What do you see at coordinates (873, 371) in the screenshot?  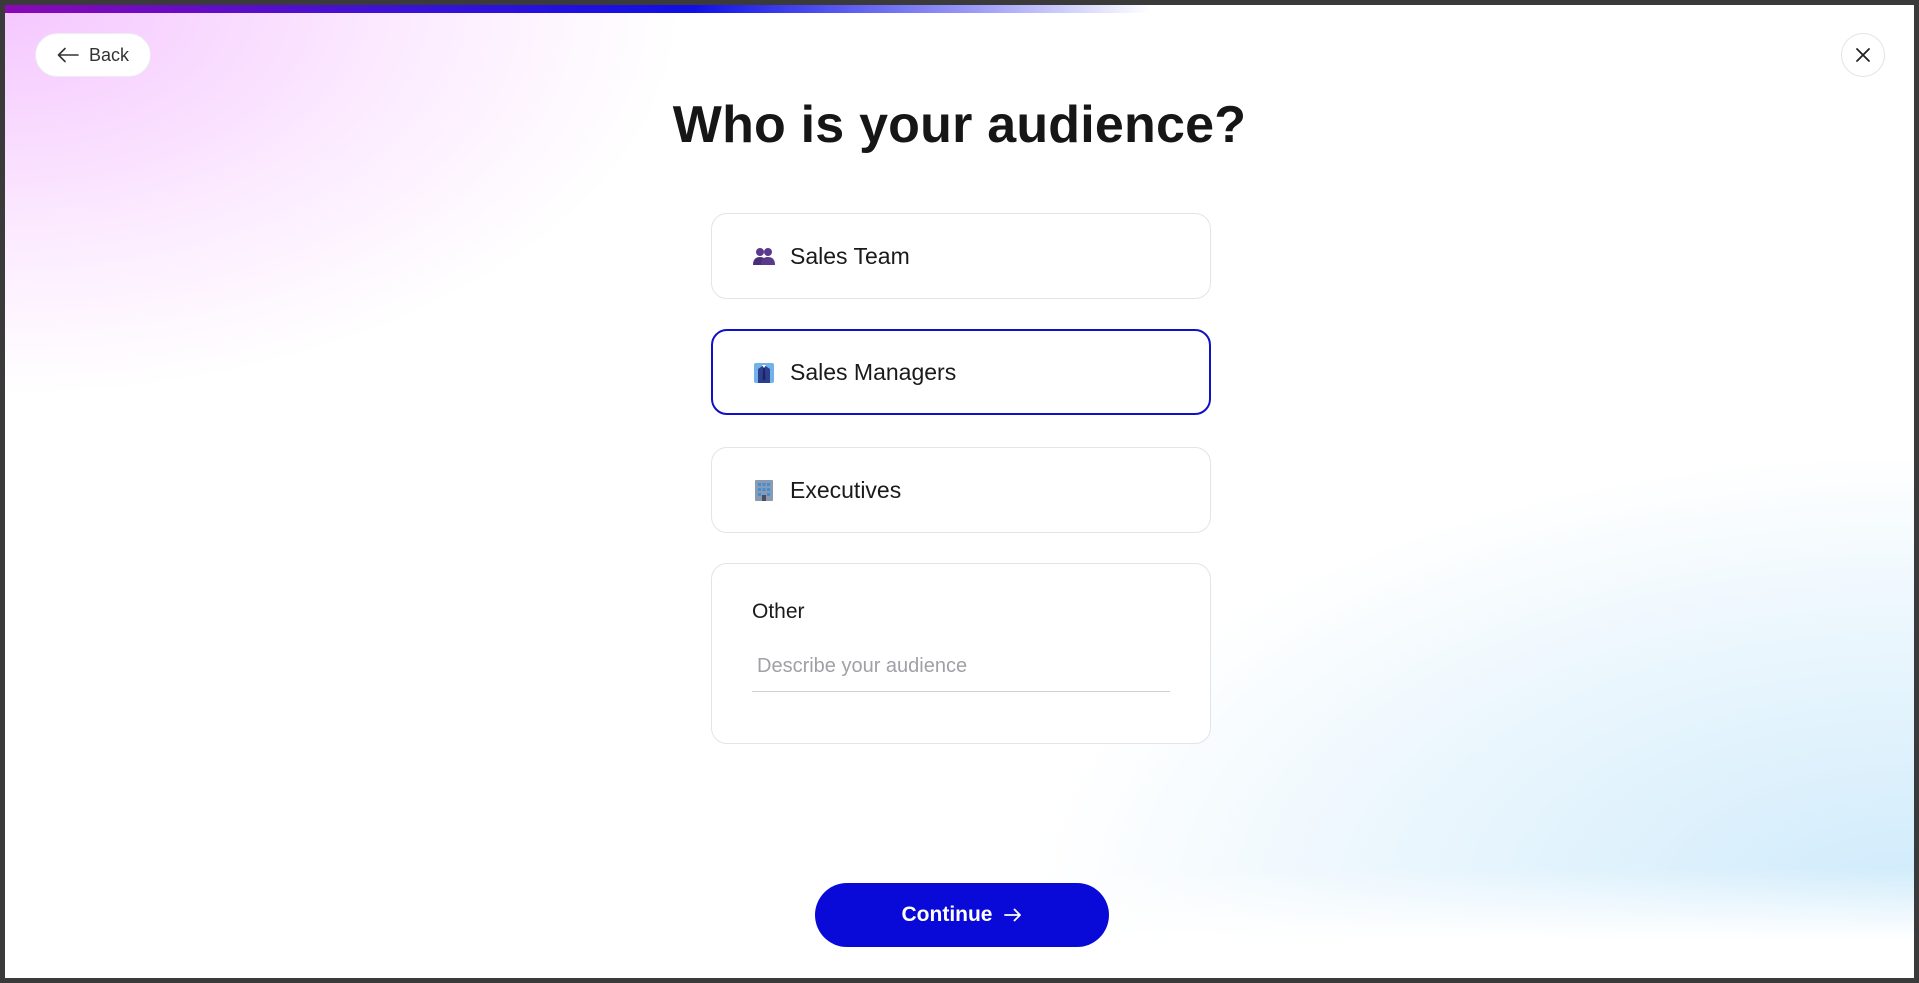 I see `option-label: Sales Managers` at bounding box center [873, 371].